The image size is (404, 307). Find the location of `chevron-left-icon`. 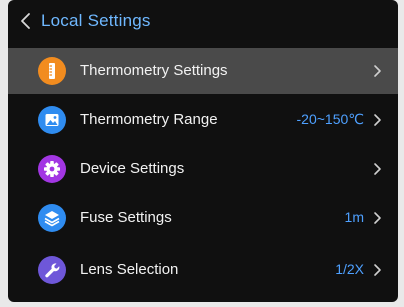

chevron-left-icon is located at coordinates (26, 21).